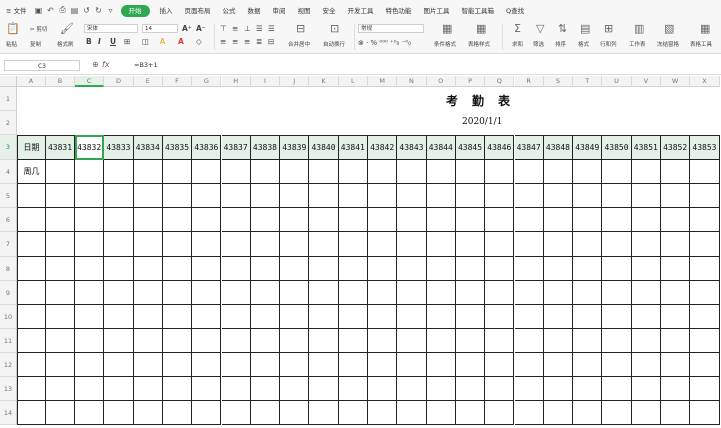  Describe the element at coordinates (31, 172) in the screenshot. I see `cell-a4: 周几` at that location.